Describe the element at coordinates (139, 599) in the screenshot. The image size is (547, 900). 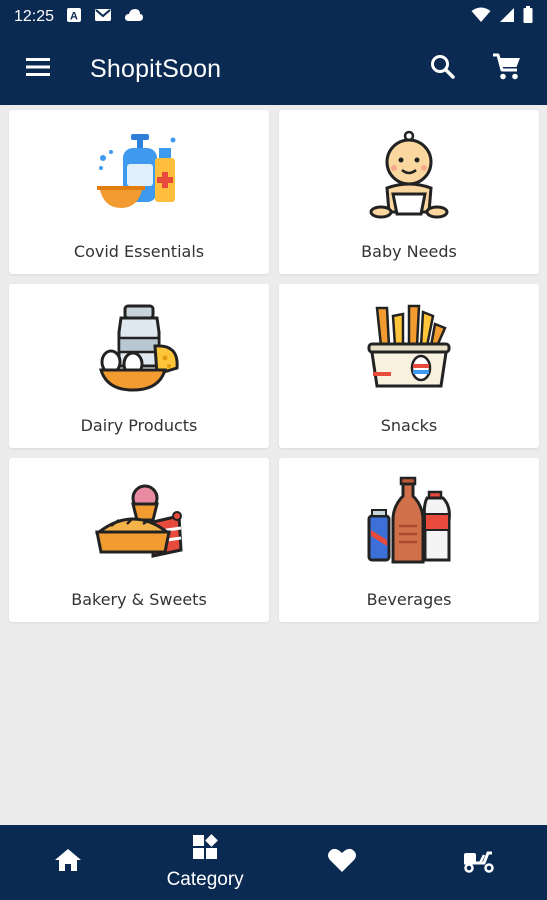
I see `category-label: Bakery & Sweets` at that location.